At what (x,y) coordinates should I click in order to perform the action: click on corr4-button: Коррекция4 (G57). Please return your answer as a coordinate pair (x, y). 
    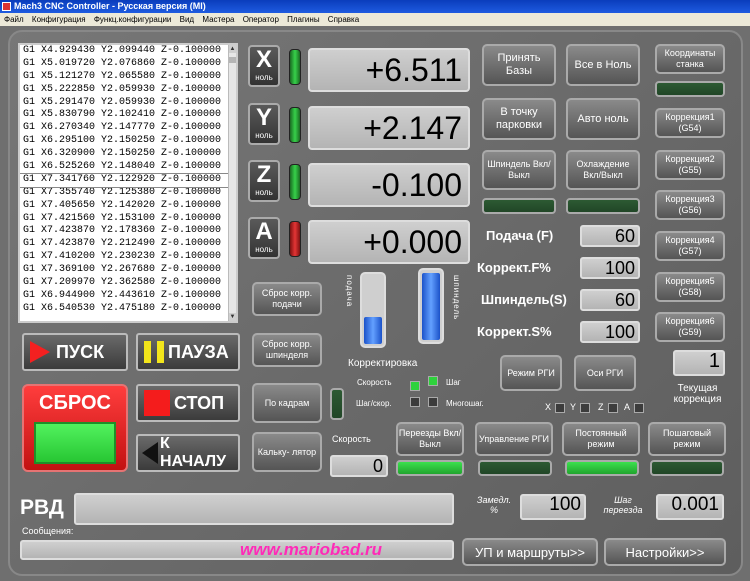
    Looking at the image, I should click on (690, 246).